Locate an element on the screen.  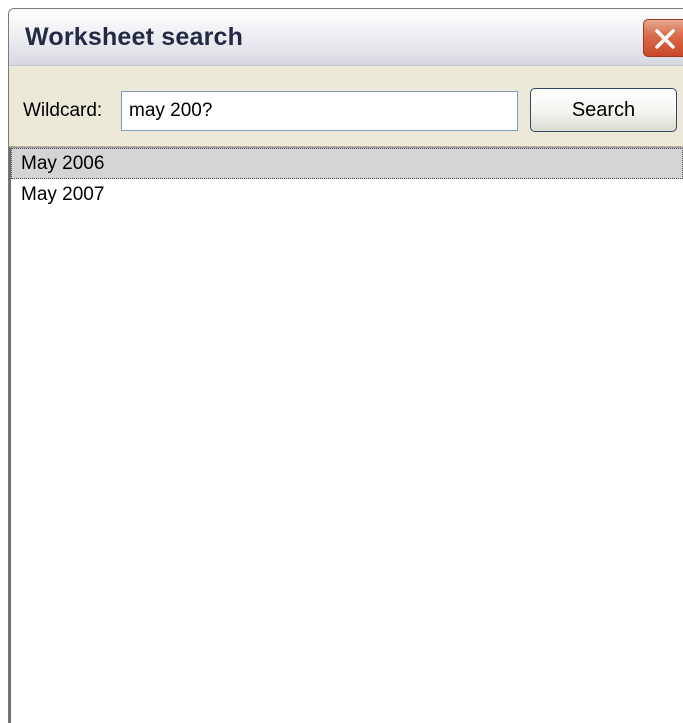
search-toolbar: Wildcard: Search is located at coordinates (346, 106).